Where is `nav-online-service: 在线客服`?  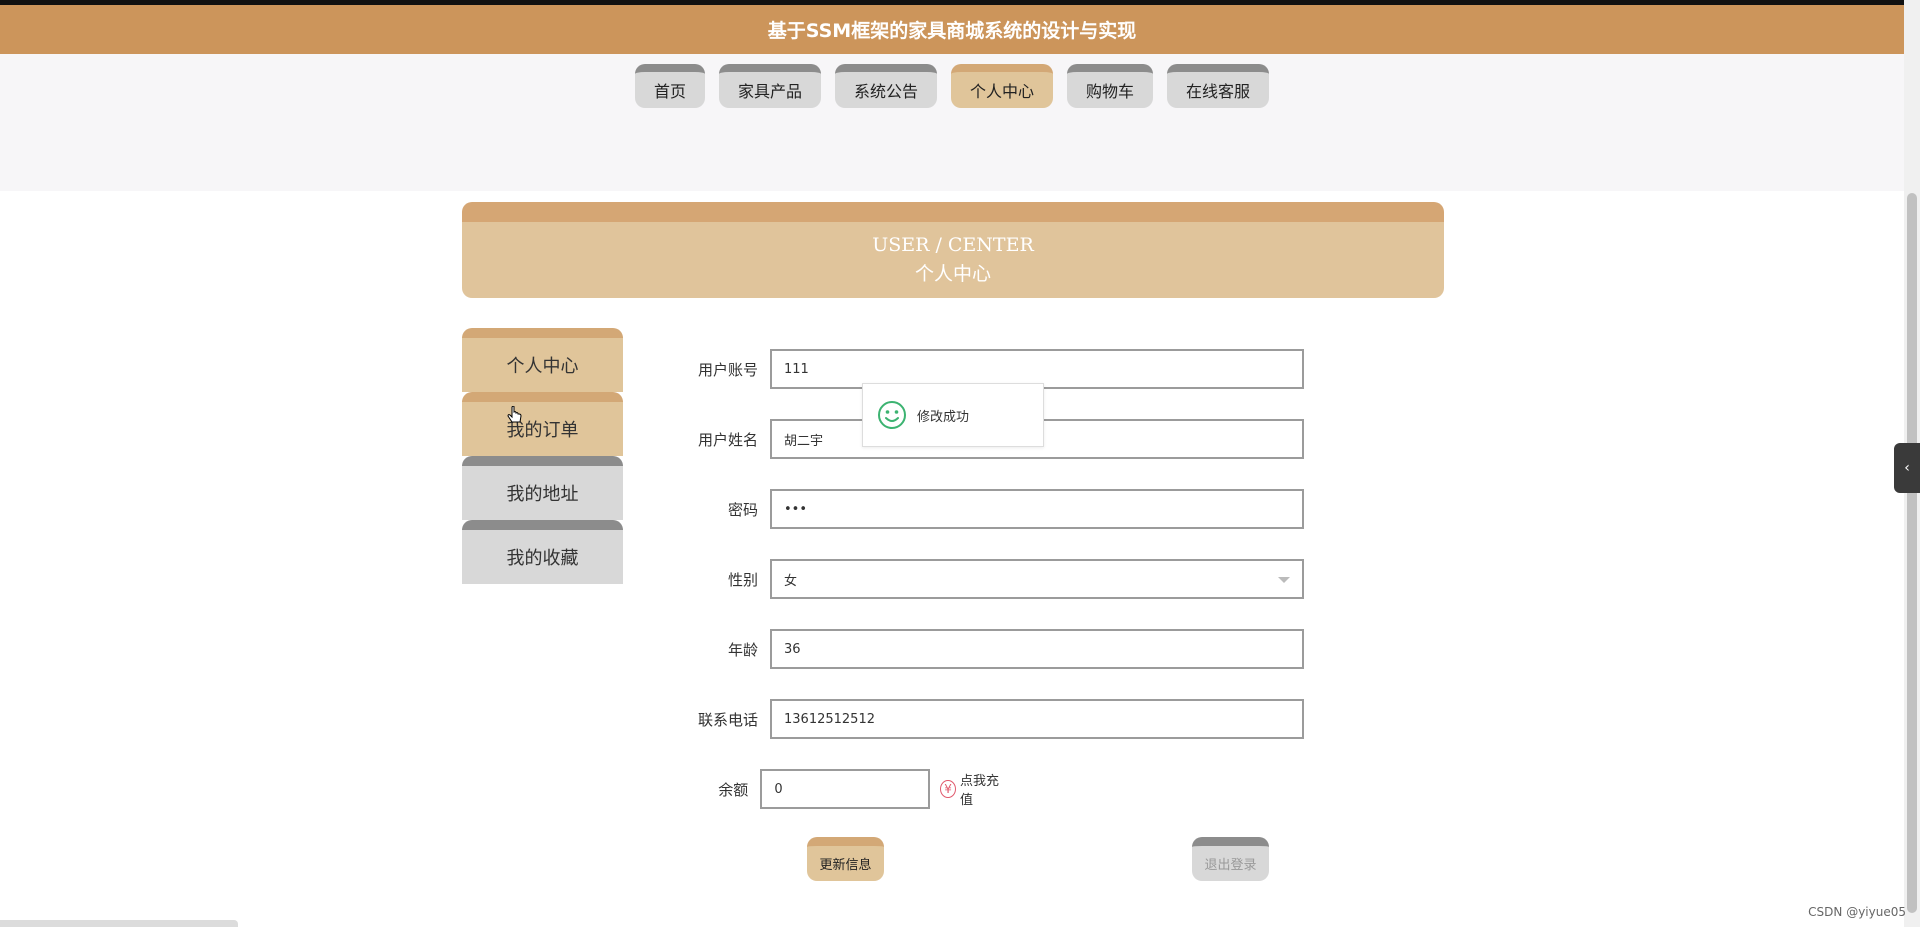 nav-online-service: 在线客服 is located at coordinates (1218, 86).